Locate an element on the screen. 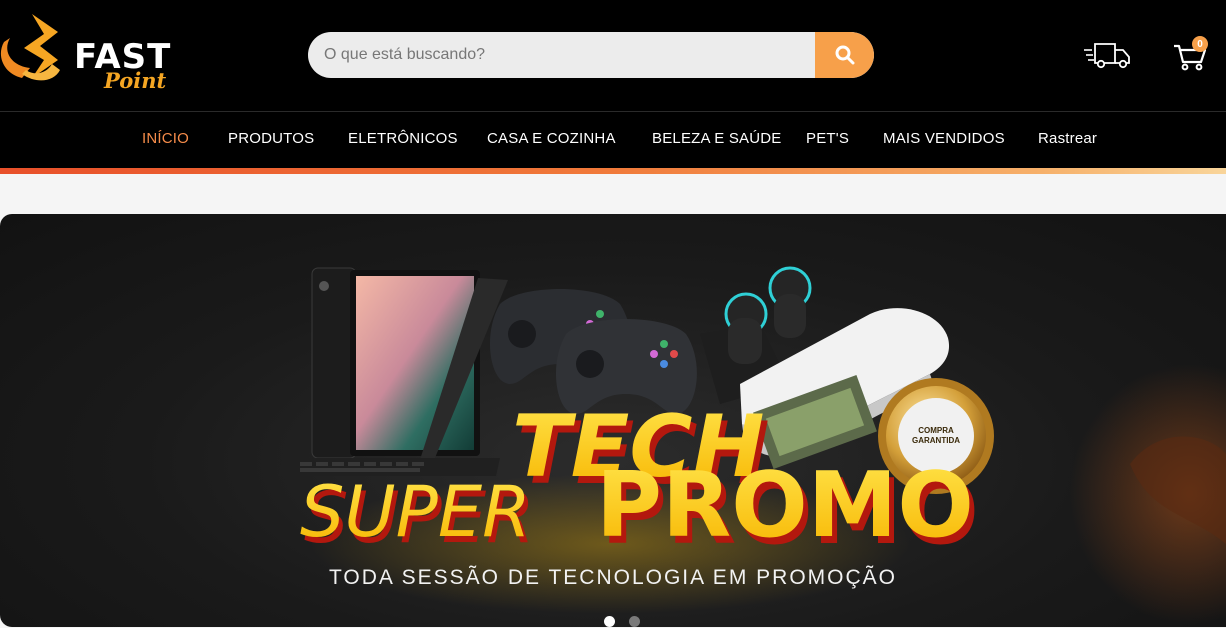  truck-icon is located at coordinates (1108, 55).